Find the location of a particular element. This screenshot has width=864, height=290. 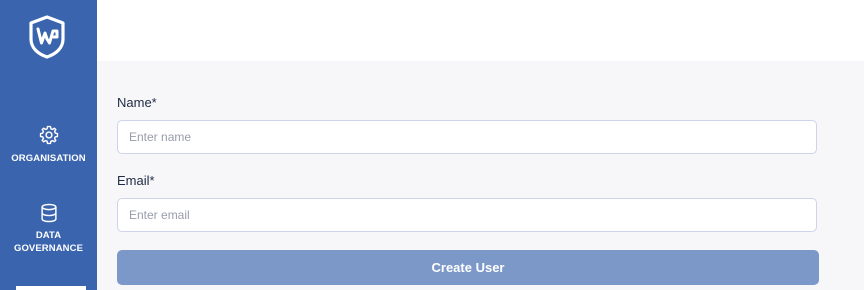

sidebar: ORGANISATION DATA GOVERNANCE is located at coordinates (48, 145).